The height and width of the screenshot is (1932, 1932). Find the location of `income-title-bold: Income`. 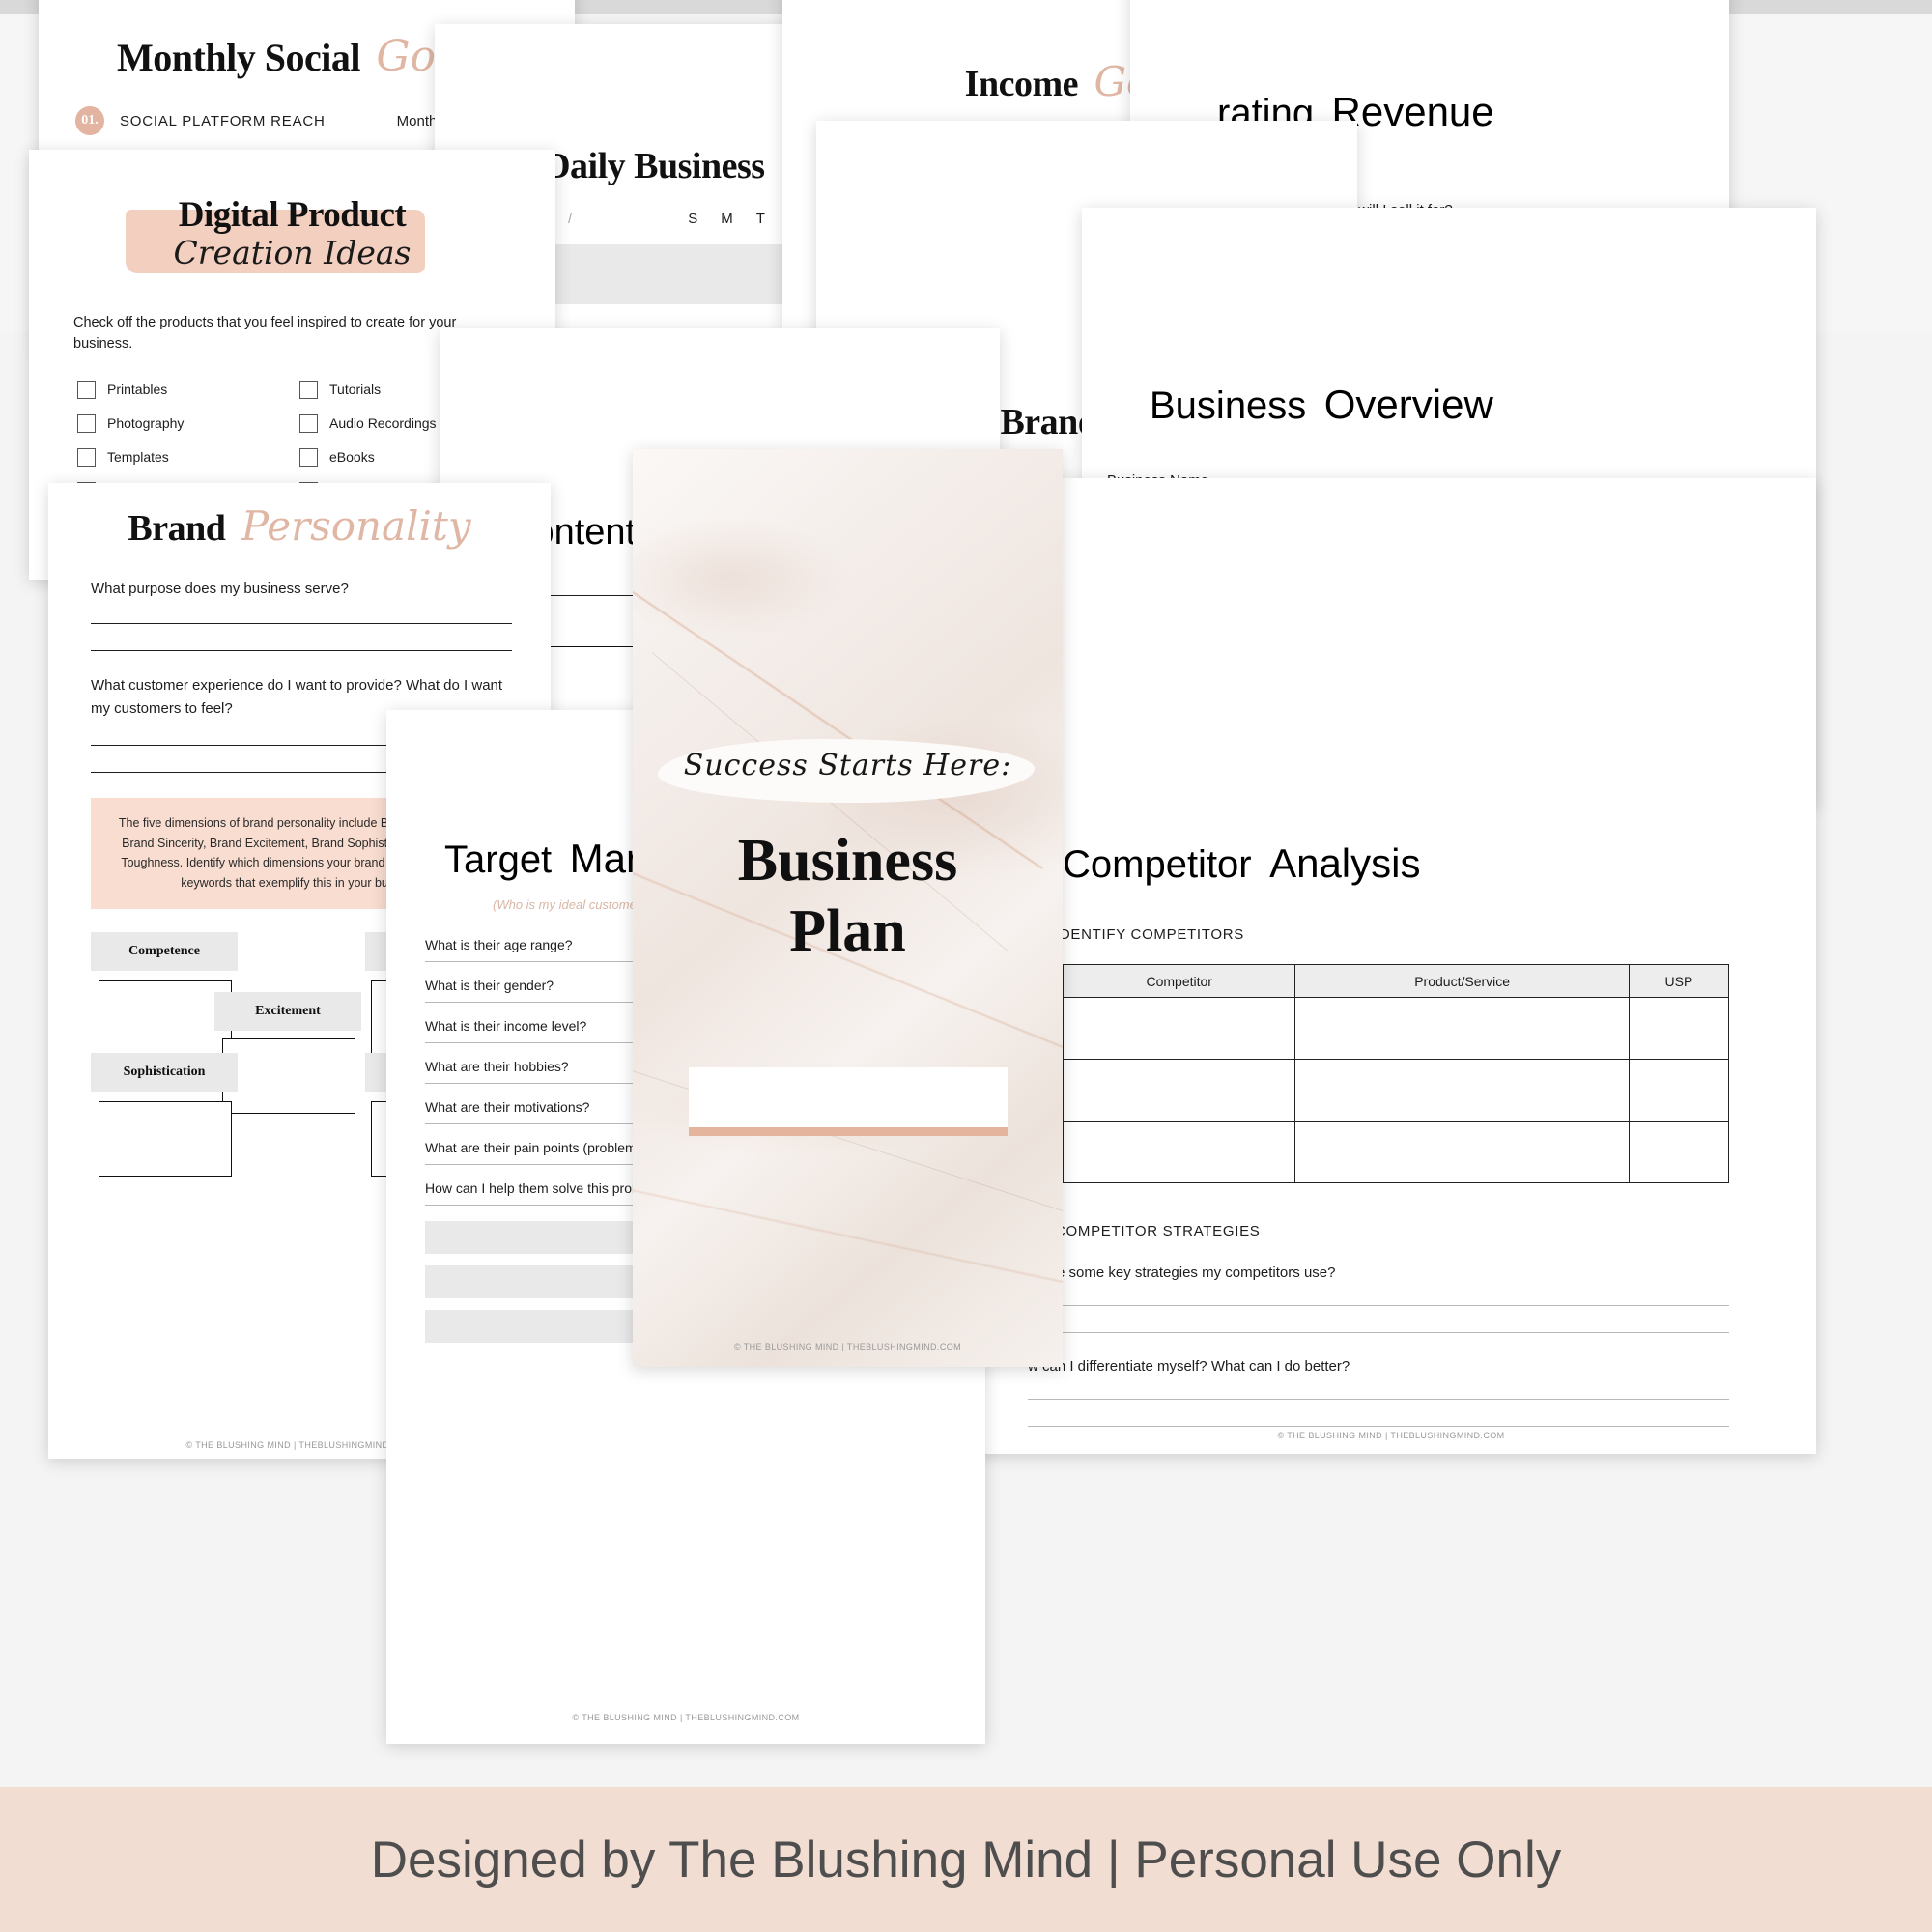

income-title-bold: Income is located at coordinates (1021, 84).